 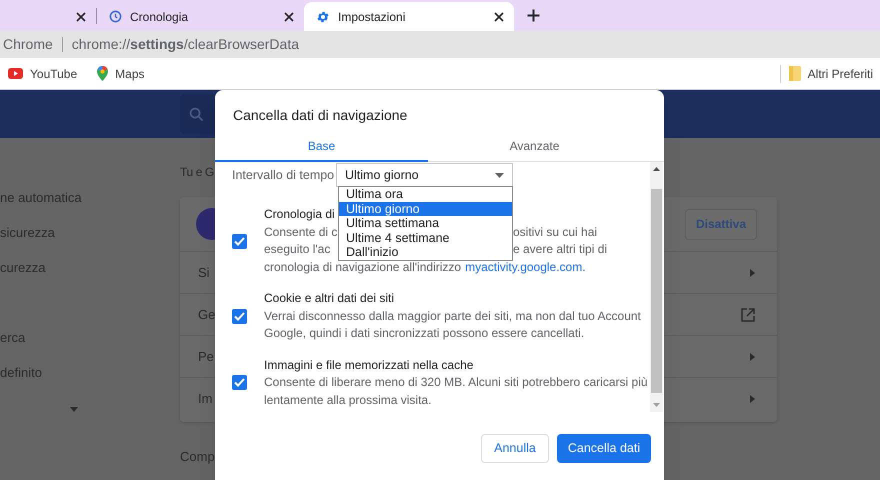 I want to click on description-text: Verrai disconnesso dalla maggior parte dei siti, ma non dal tuo Account, so click(x=452, y=316).